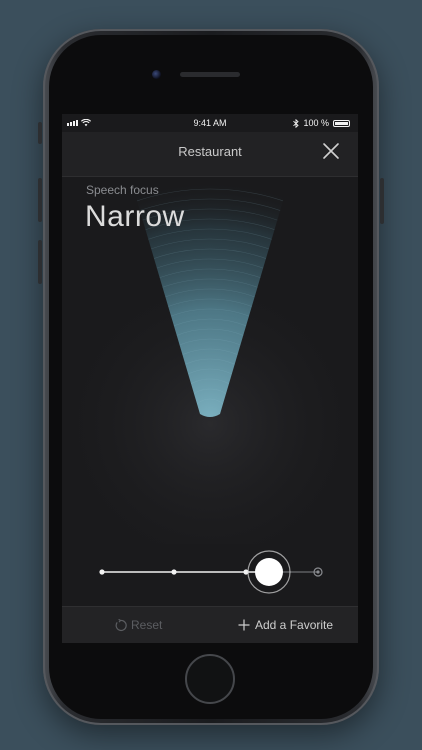 This screenshot has height=750, width=422. I want to click on close-button, so click(331, 151).